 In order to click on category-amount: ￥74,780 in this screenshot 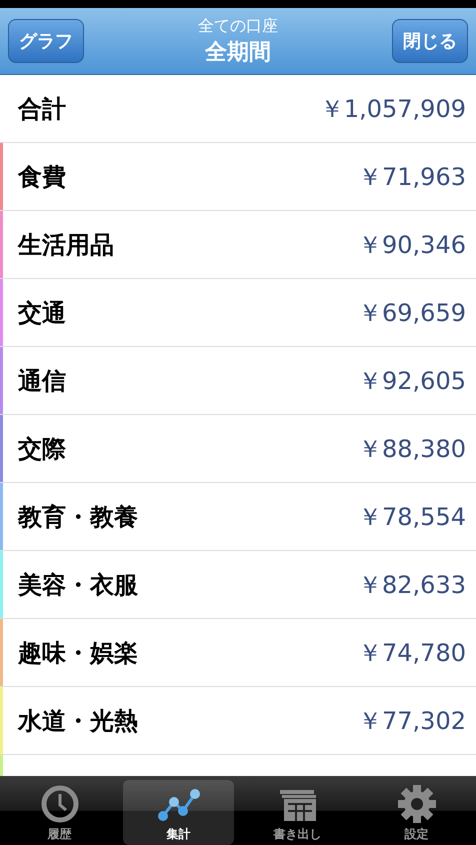, I will do `click(412, 653)`.